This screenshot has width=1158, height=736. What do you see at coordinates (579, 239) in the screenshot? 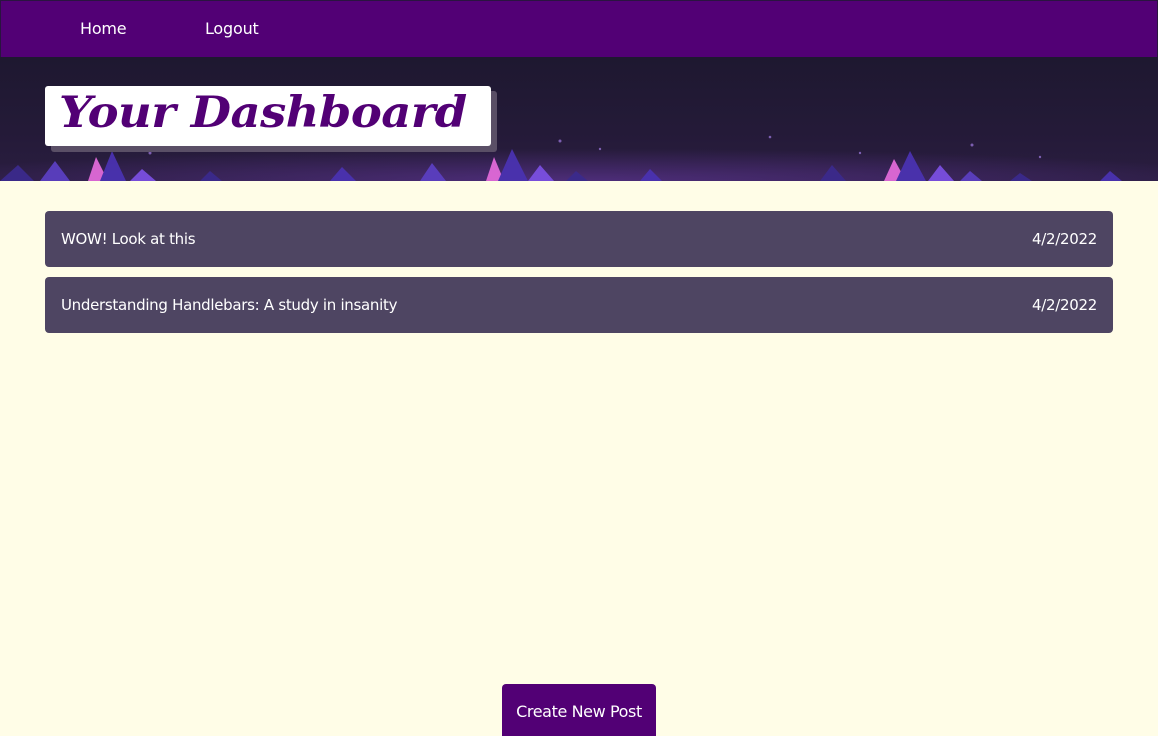
I see `post-row: WOW! Look at this 4/2/2022` at bounding box center [579, 239].